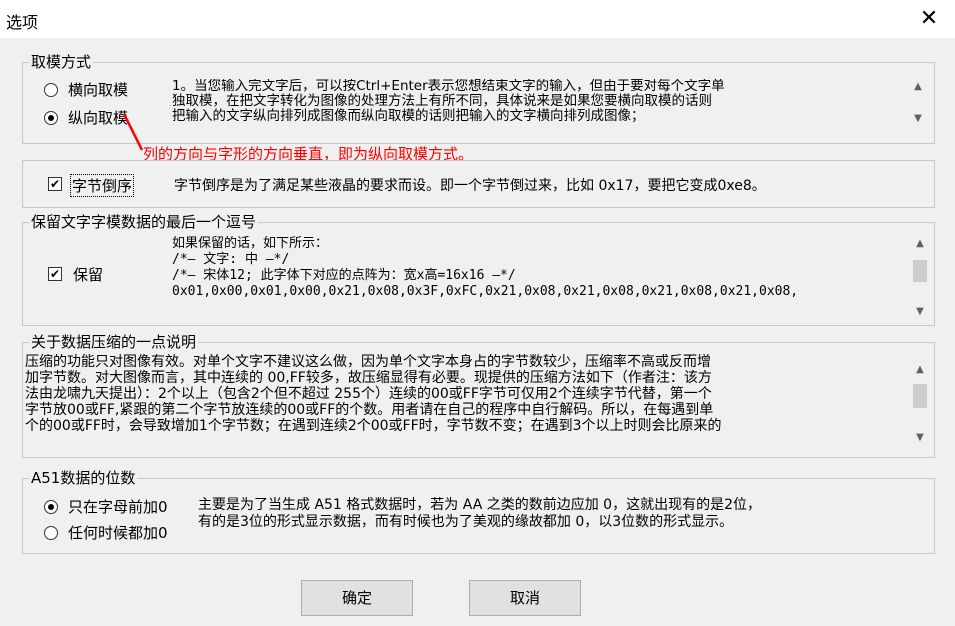 The height and width of the screenshot is (626, 955). What do you see at coordinates (442, 101) in the screenshot?
I see `mode-description-line: 独取模，在把文字转化为图像的处理方法上有所不同，具体说来是如果您要横向取模的话则` at bounding box center [442, 101].